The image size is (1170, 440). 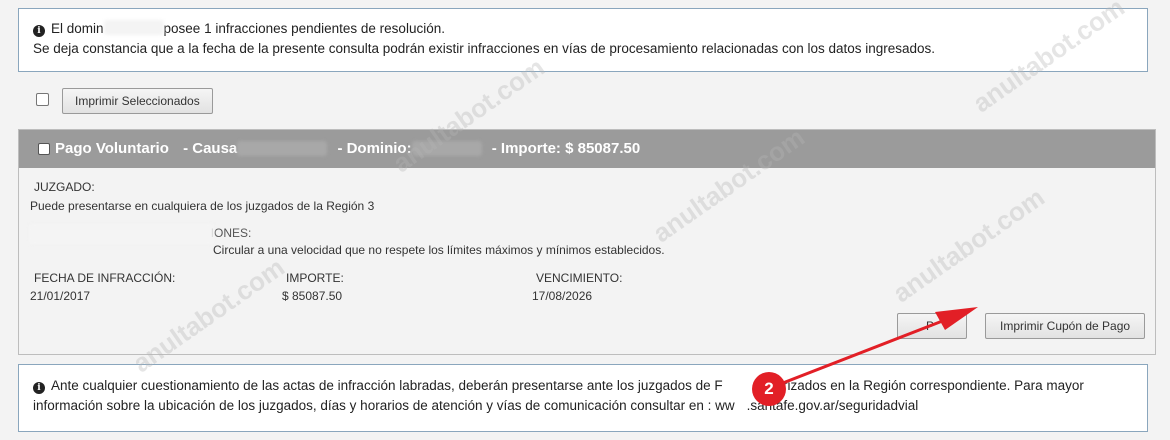 What do you see at coordinates (282, 148) in the screenshot?
I see `redacted-causa` at bounding box center [282, 148].